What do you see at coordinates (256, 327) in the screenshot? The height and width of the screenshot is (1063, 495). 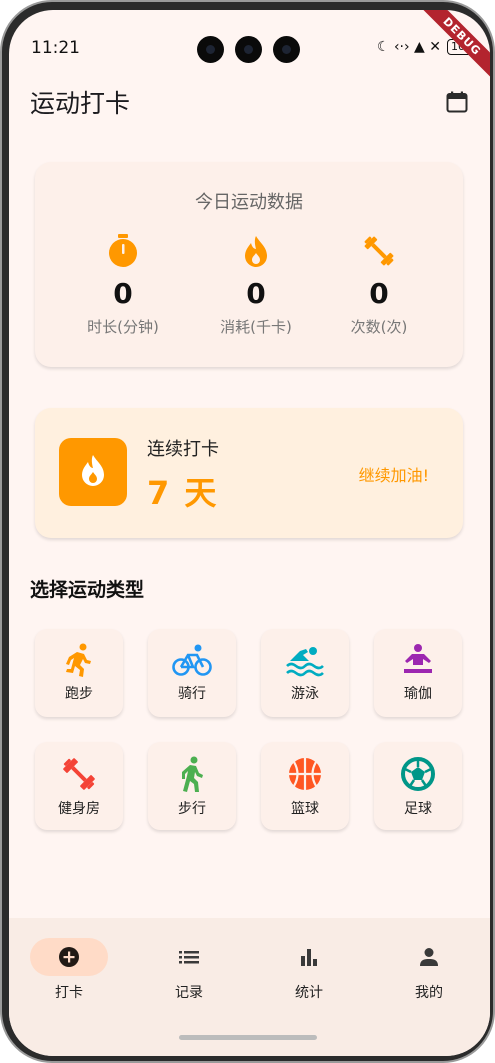 I see `stat-calories-label: 消耗(千卡)` at bounding box center [256, 327].